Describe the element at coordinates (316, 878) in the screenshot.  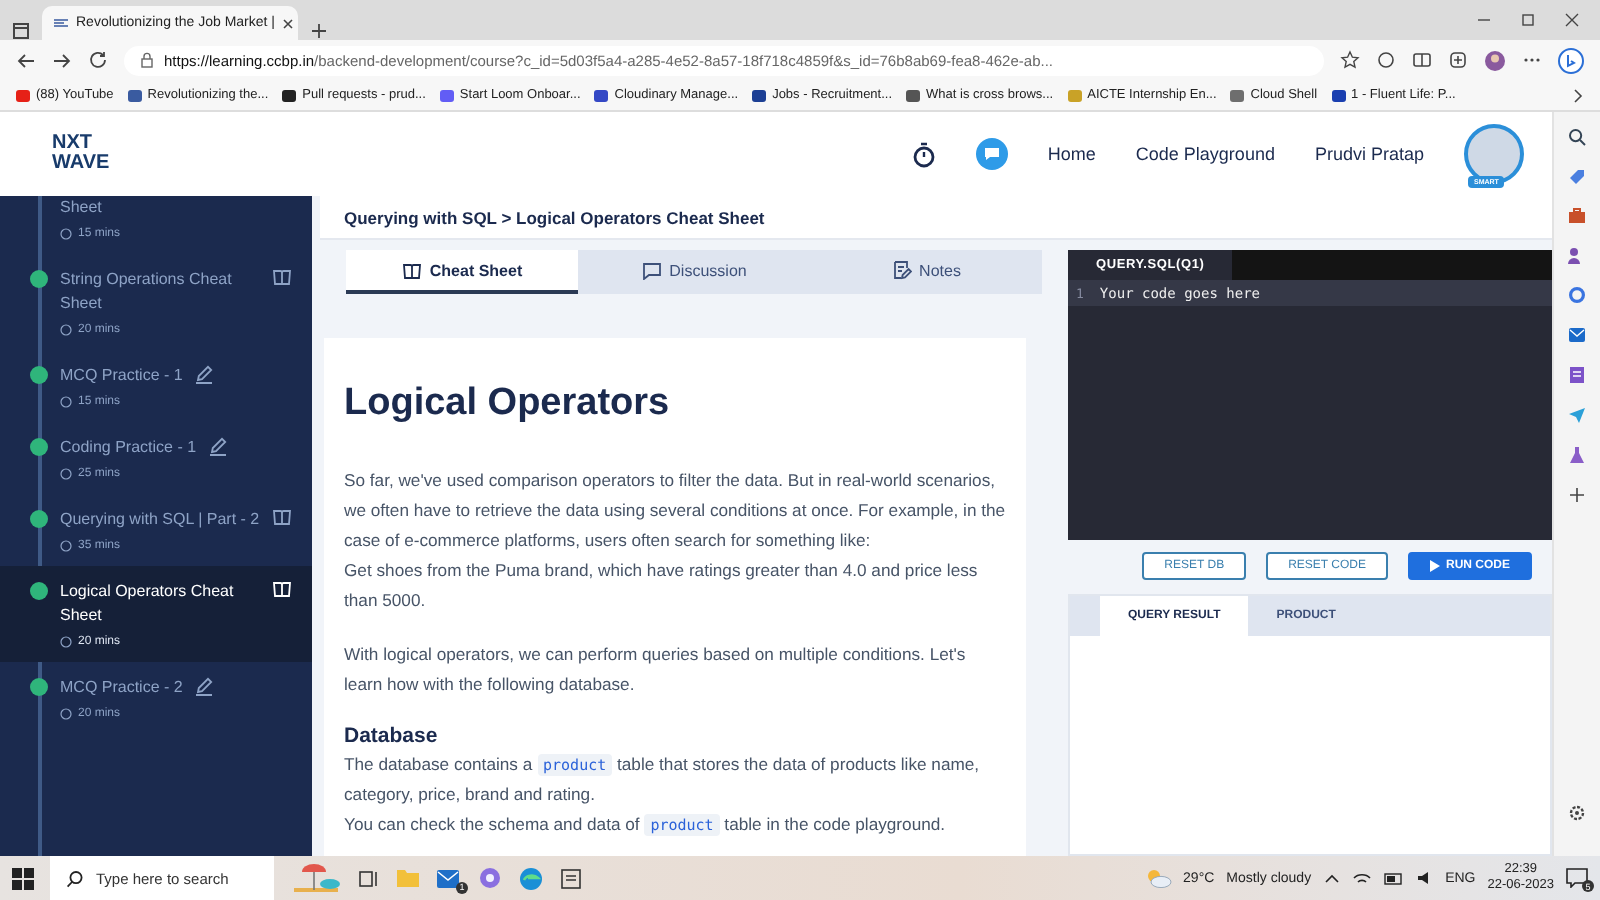
I see `beach-illustration-icon` at that location.